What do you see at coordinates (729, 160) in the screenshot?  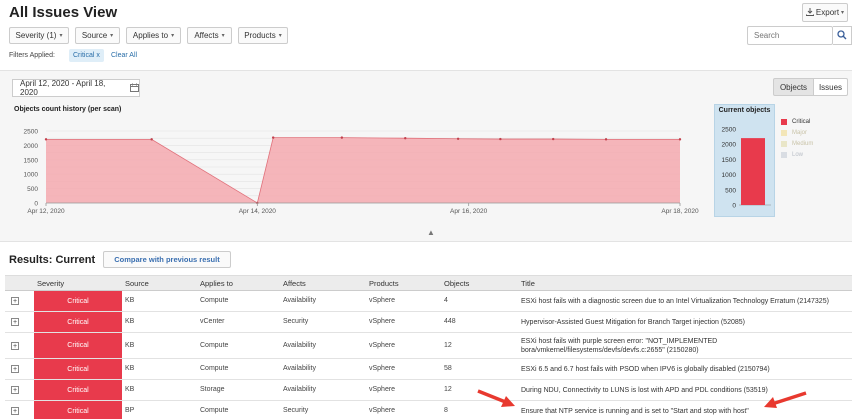 I see `y-tick-label: 1500` at bounding box center [729, 160].